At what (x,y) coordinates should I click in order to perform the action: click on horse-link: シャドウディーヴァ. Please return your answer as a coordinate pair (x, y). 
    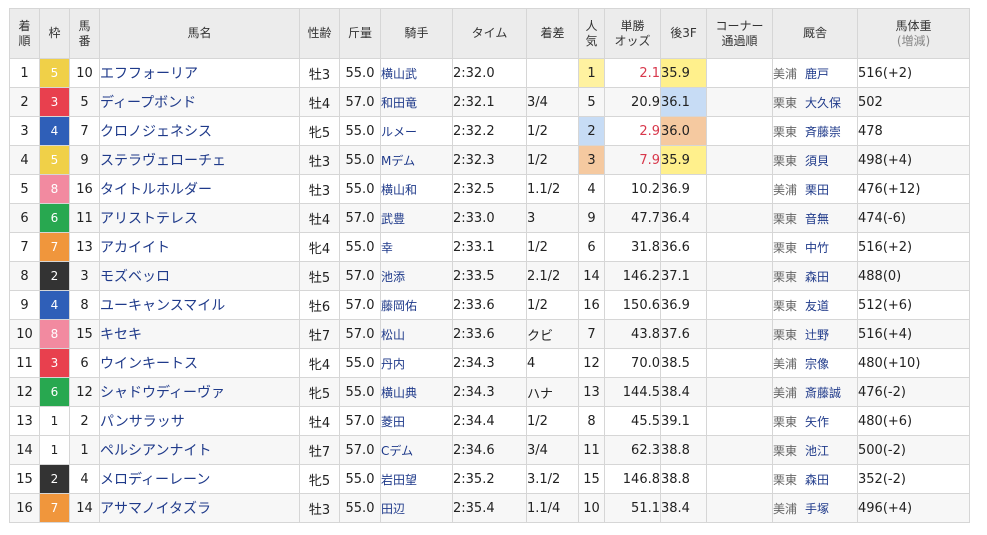
    Looking at the image, I should click on (163, 393).